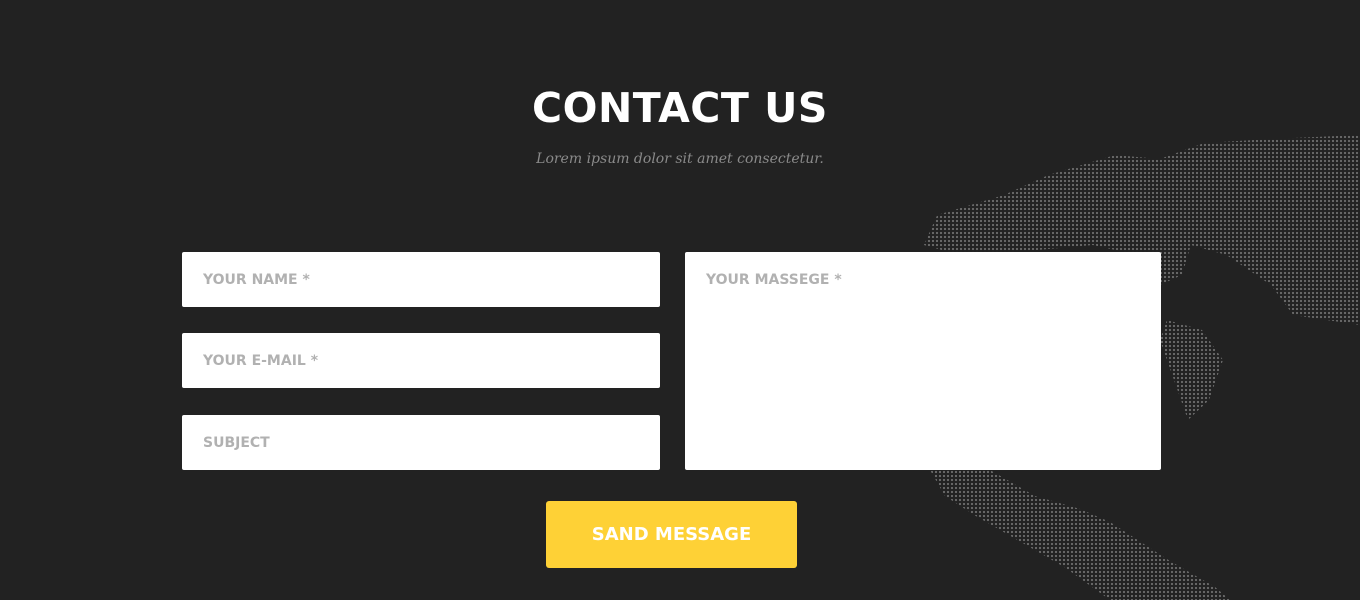  Describe the element at coordinates (680, 159) in the screenshot. I see `section-subtitle: Lorem ipsum dolor sit amet consectetur.` at that location.